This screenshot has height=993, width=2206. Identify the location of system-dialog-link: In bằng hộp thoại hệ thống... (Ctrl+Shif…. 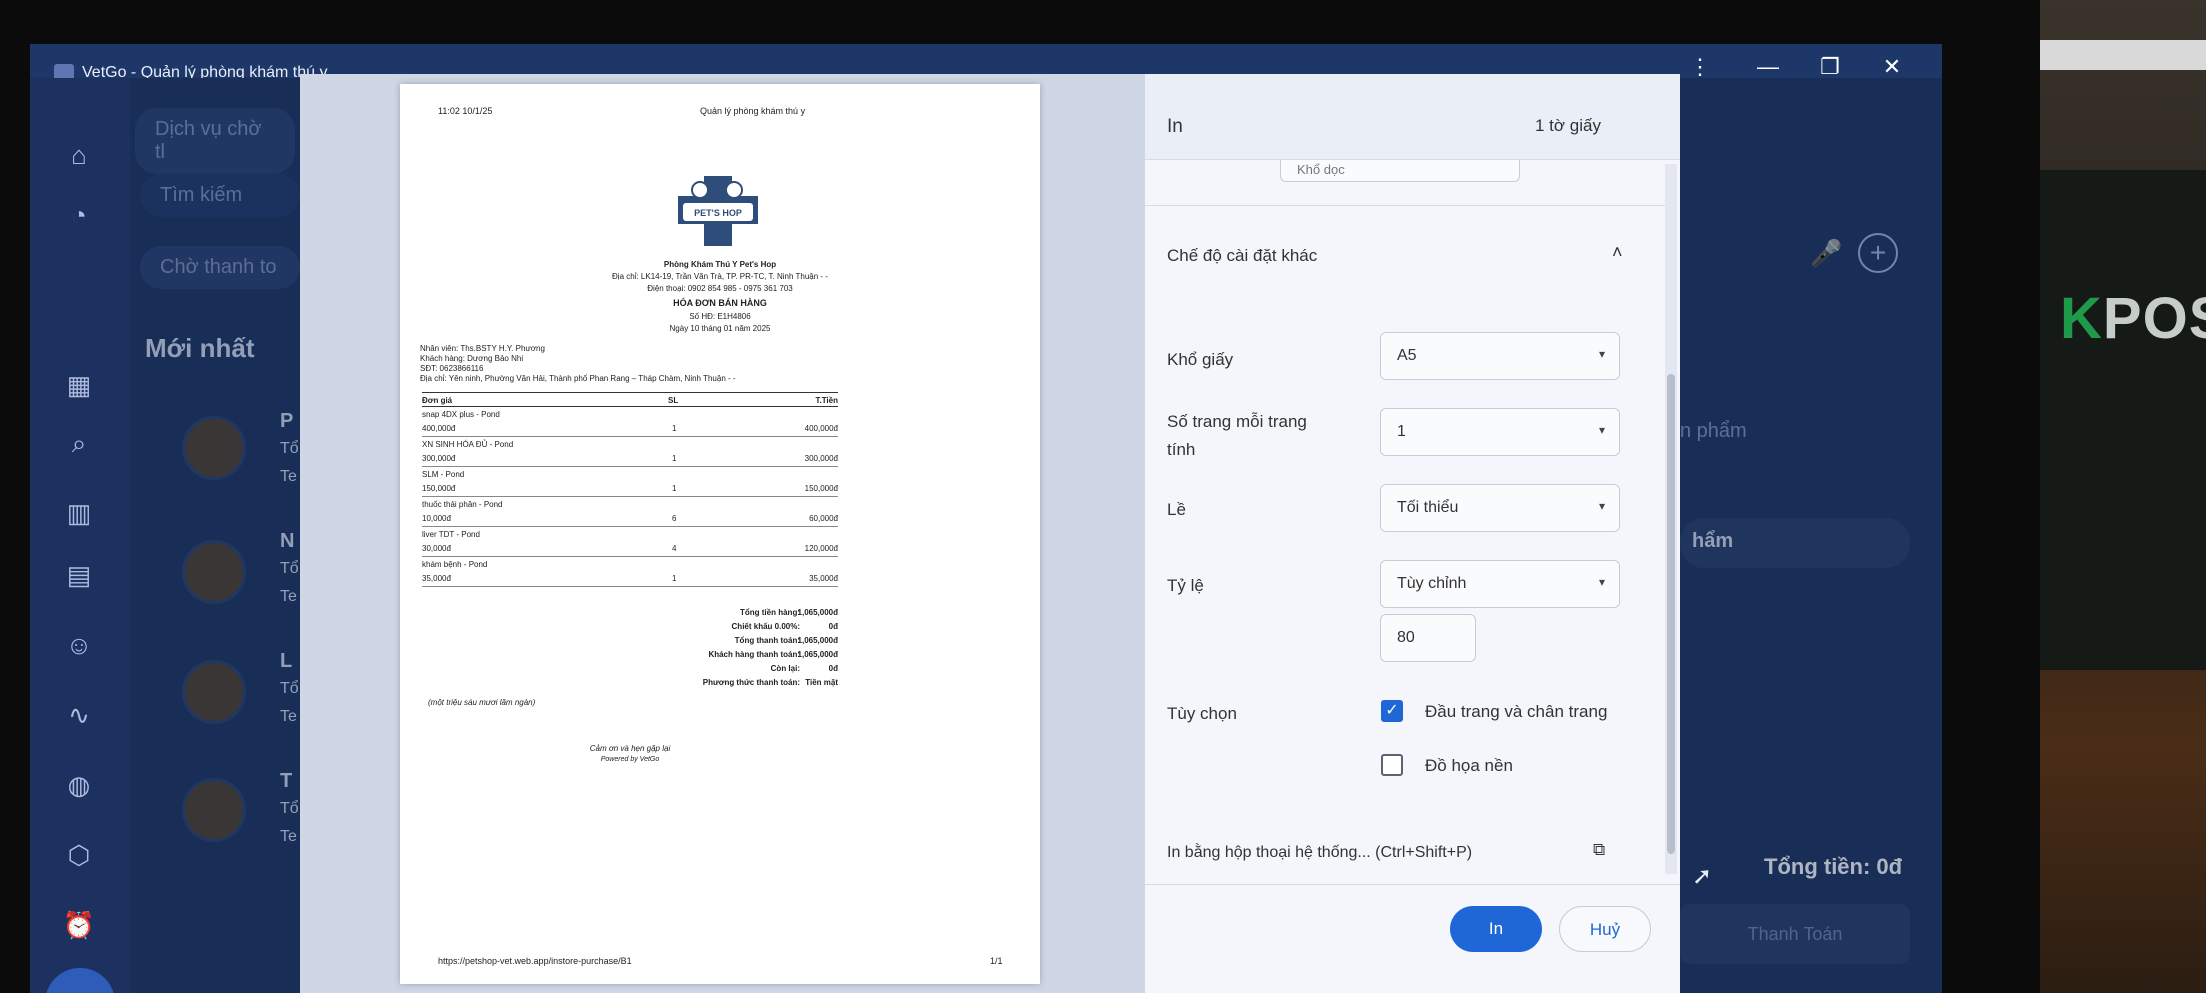
(1319, 853).